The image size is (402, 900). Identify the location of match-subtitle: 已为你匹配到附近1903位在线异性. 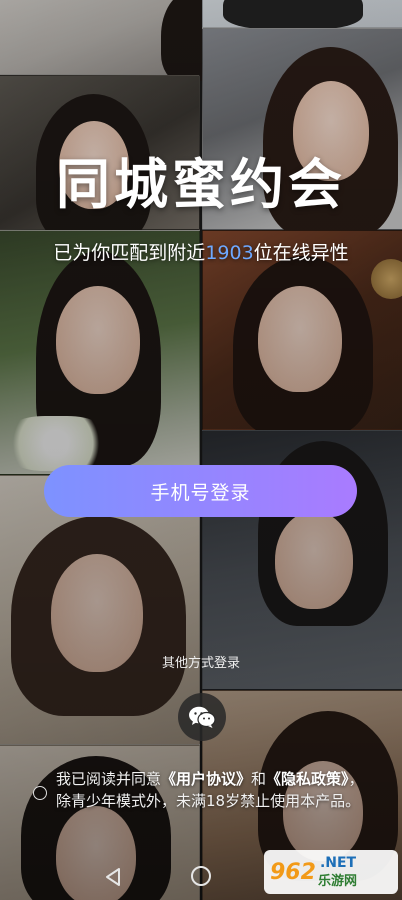
(201, 251).